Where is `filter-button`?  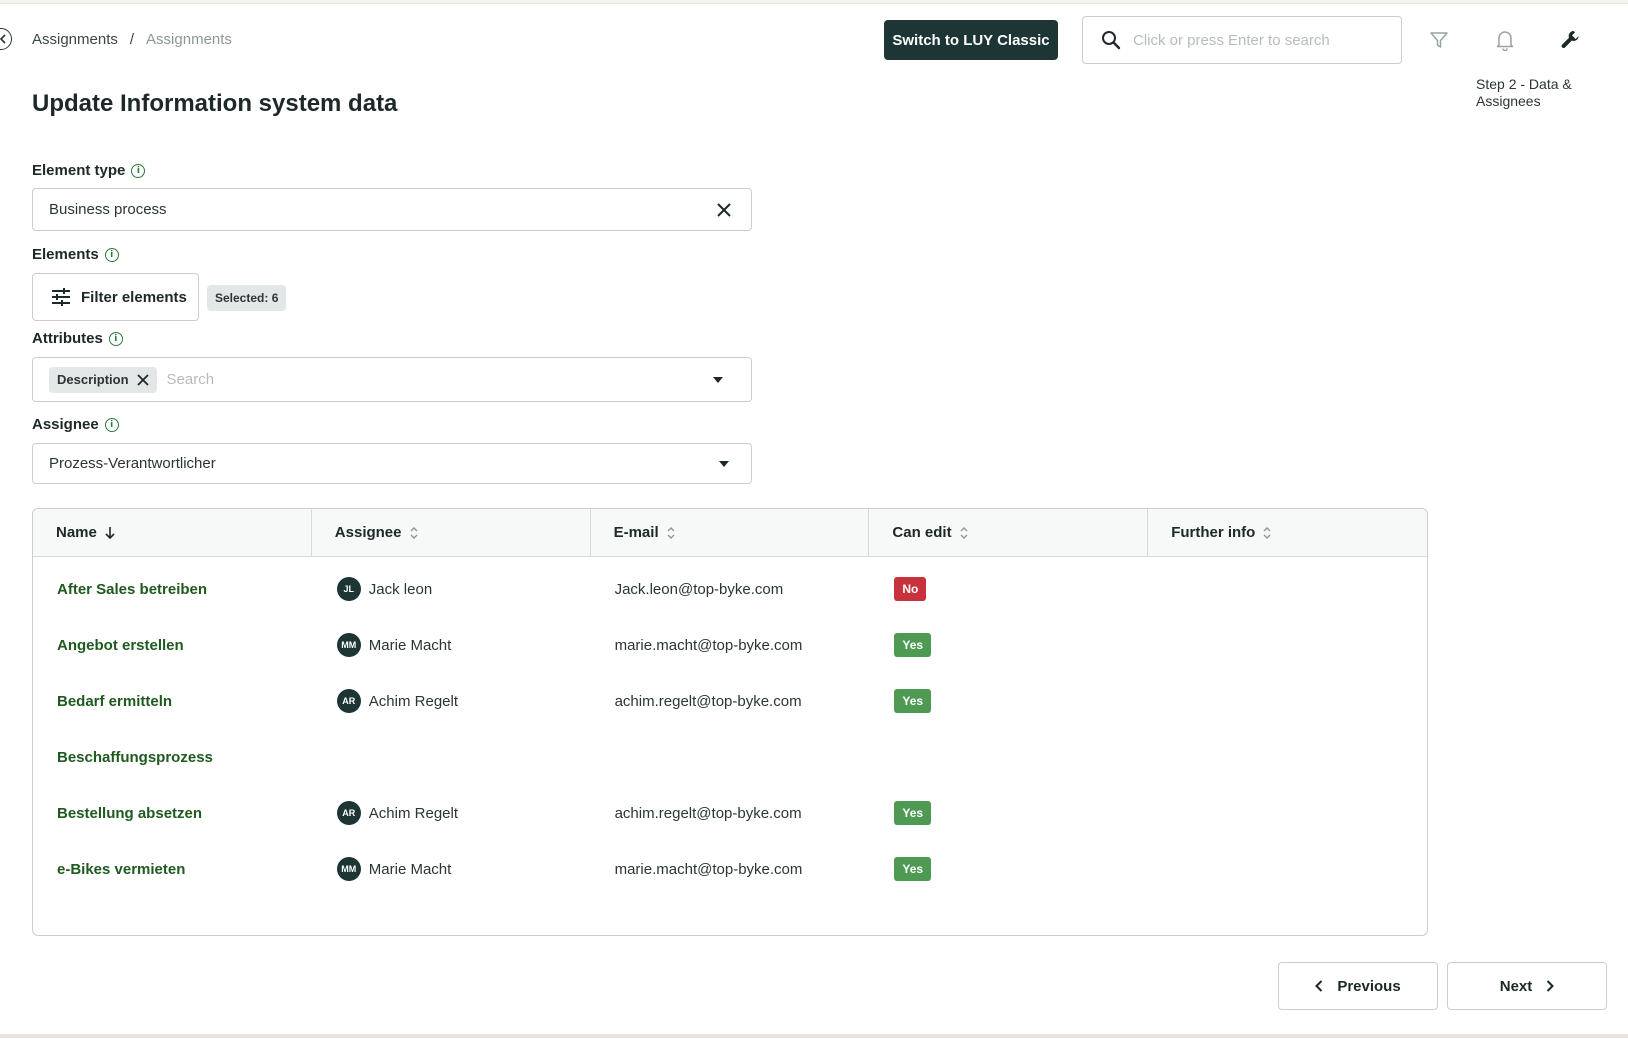 filter-button is located at coordinates (1439, 40).